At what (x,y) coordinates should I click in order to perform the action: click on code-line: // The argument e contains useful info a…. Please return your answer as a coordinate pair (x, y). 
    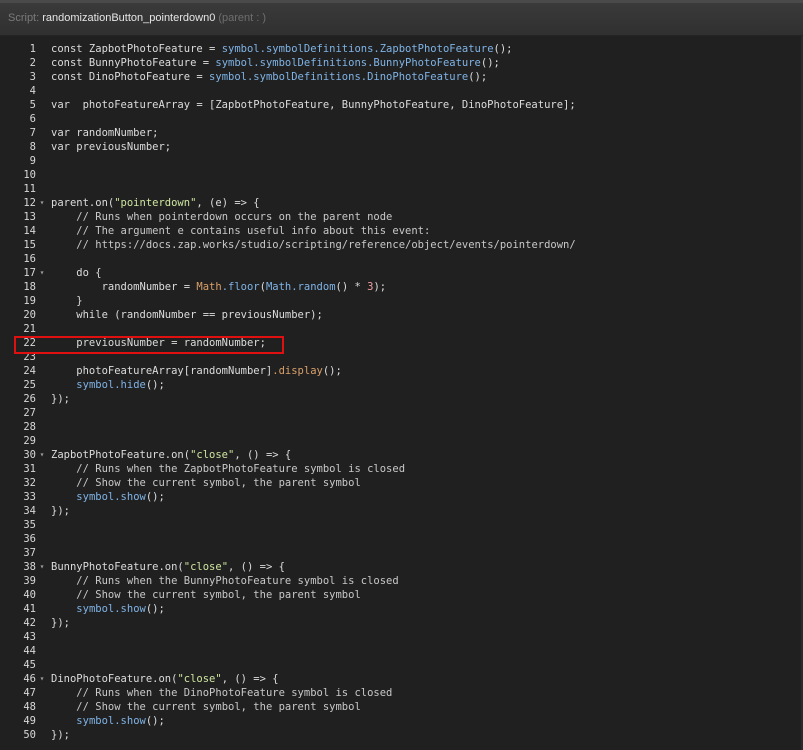
    Looking at the image, I should click on (240, 231).